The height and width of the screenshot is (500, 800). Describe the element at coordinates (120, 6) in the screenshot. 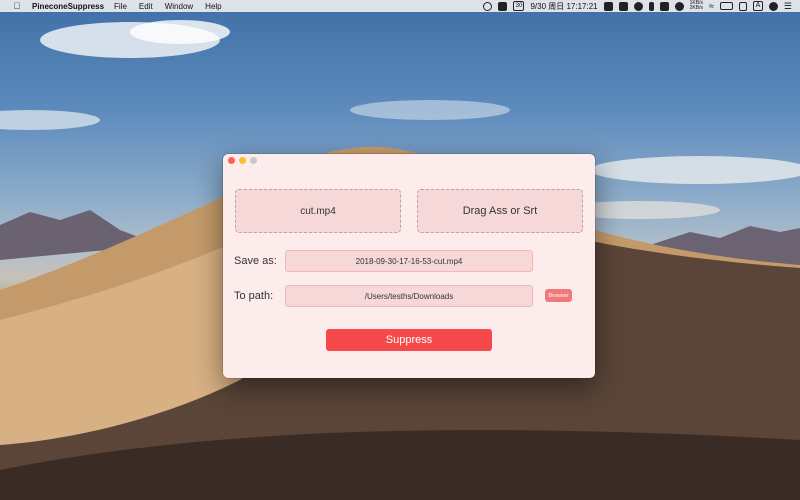

I see `menu-file: File` at that location.